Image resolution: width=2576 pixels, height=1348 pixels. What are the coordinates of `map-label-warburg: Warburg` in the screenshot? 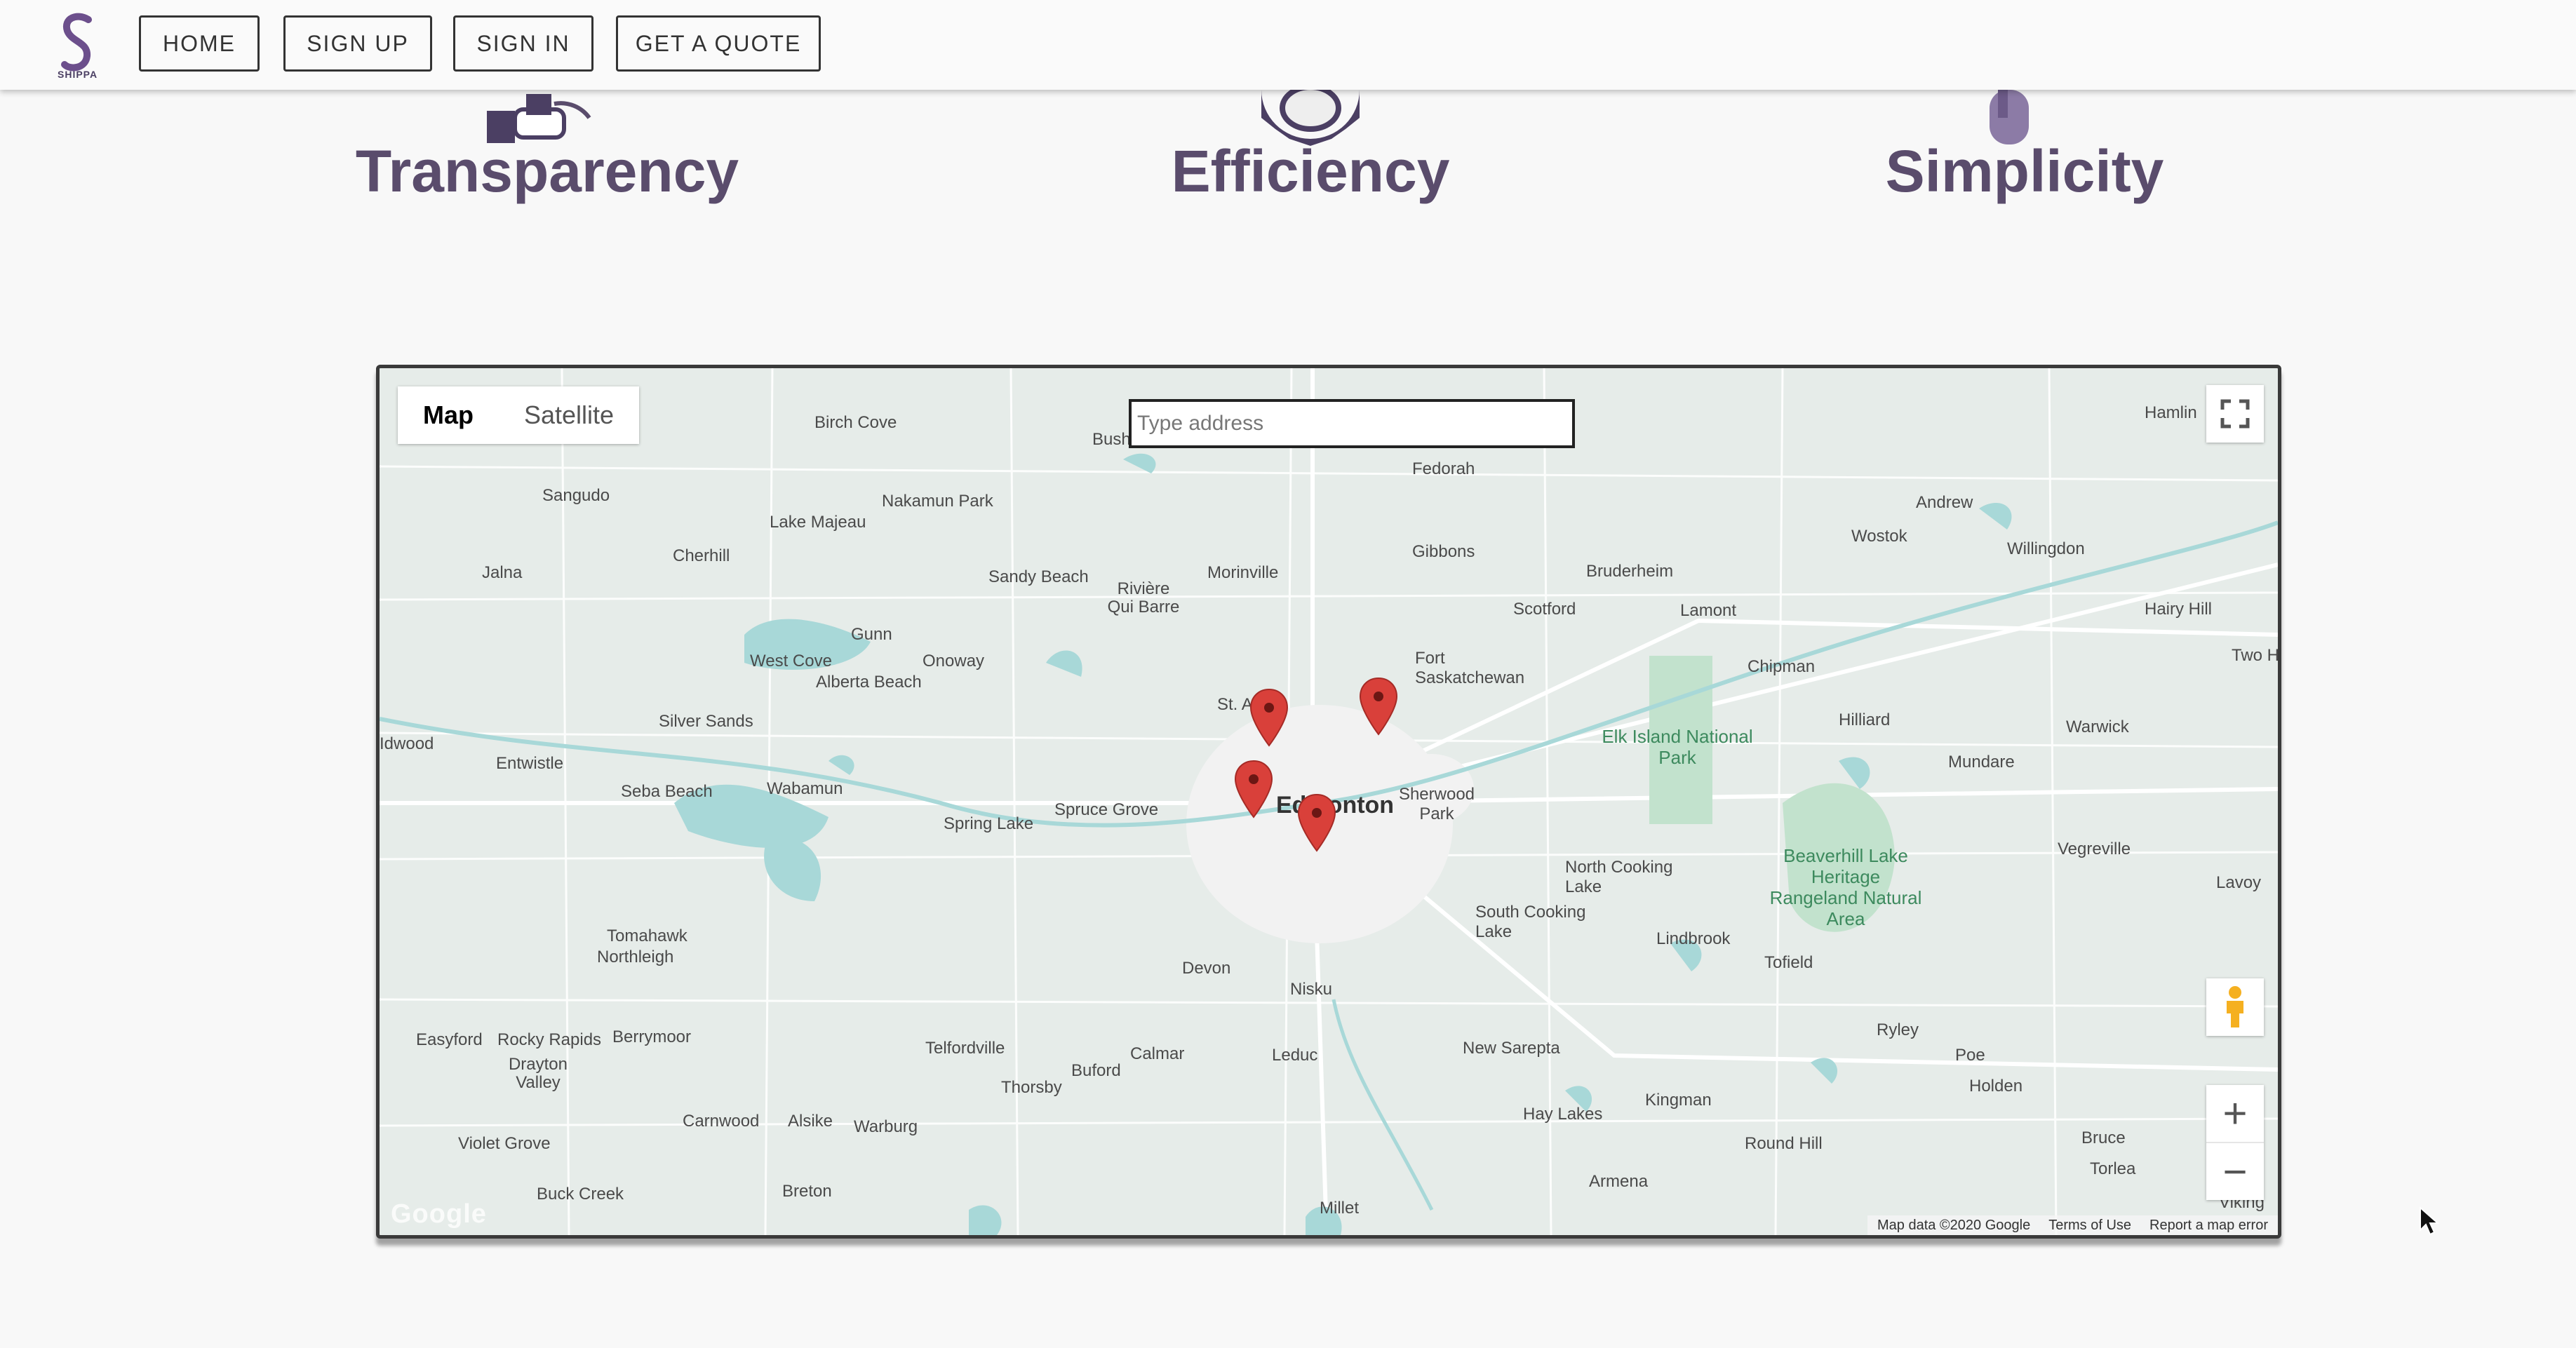 It's located at (886, 1126).